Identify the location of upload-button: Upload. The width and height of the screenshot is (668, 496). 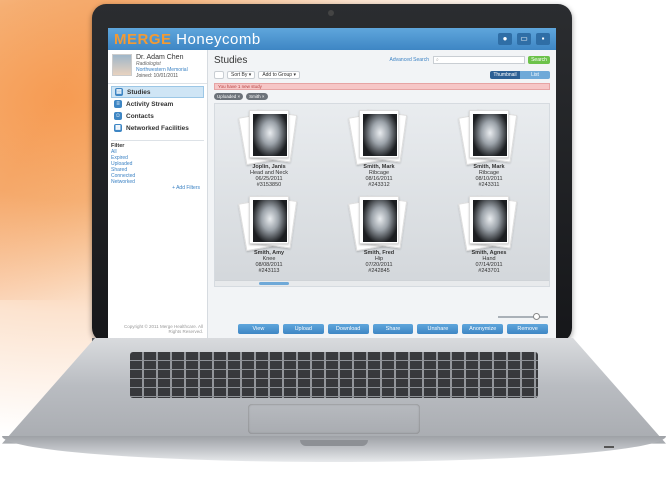
(303, 329).